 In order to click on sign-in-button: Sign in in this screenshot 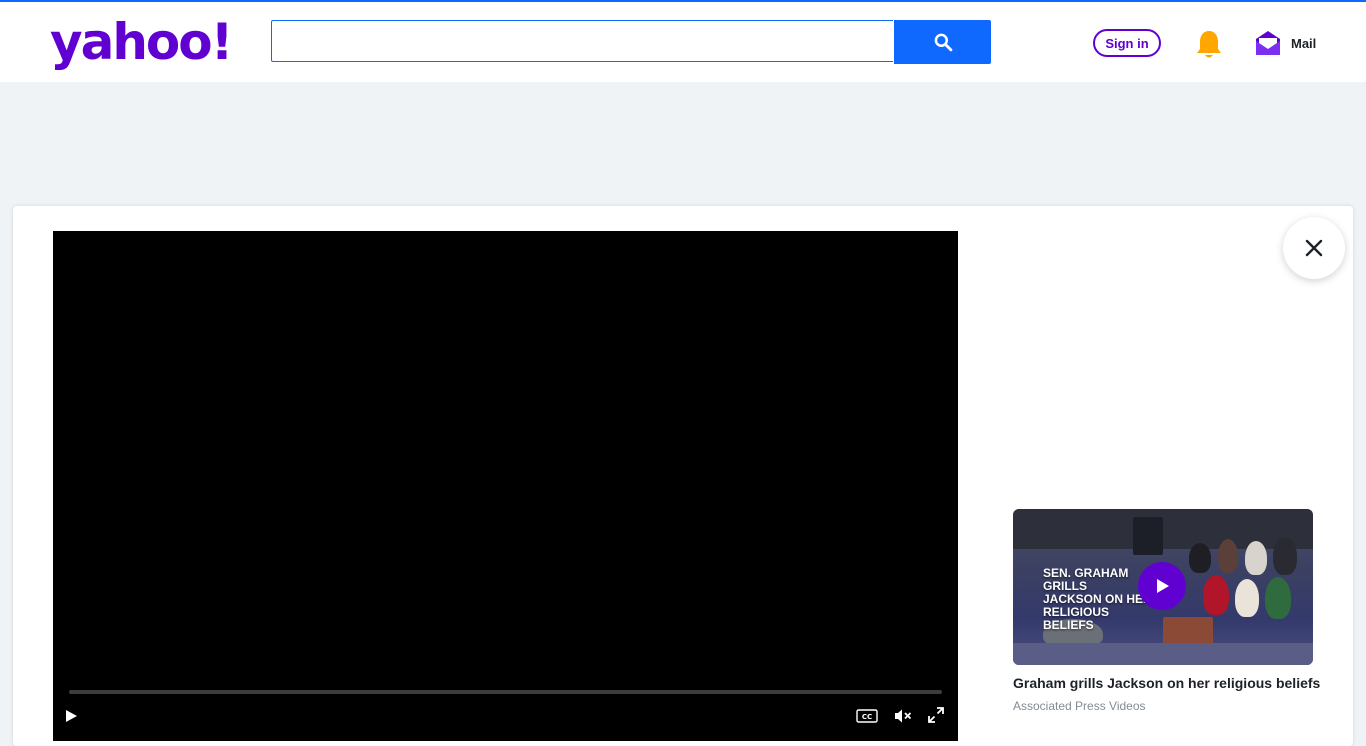, I will do `click(1127, 43)`.